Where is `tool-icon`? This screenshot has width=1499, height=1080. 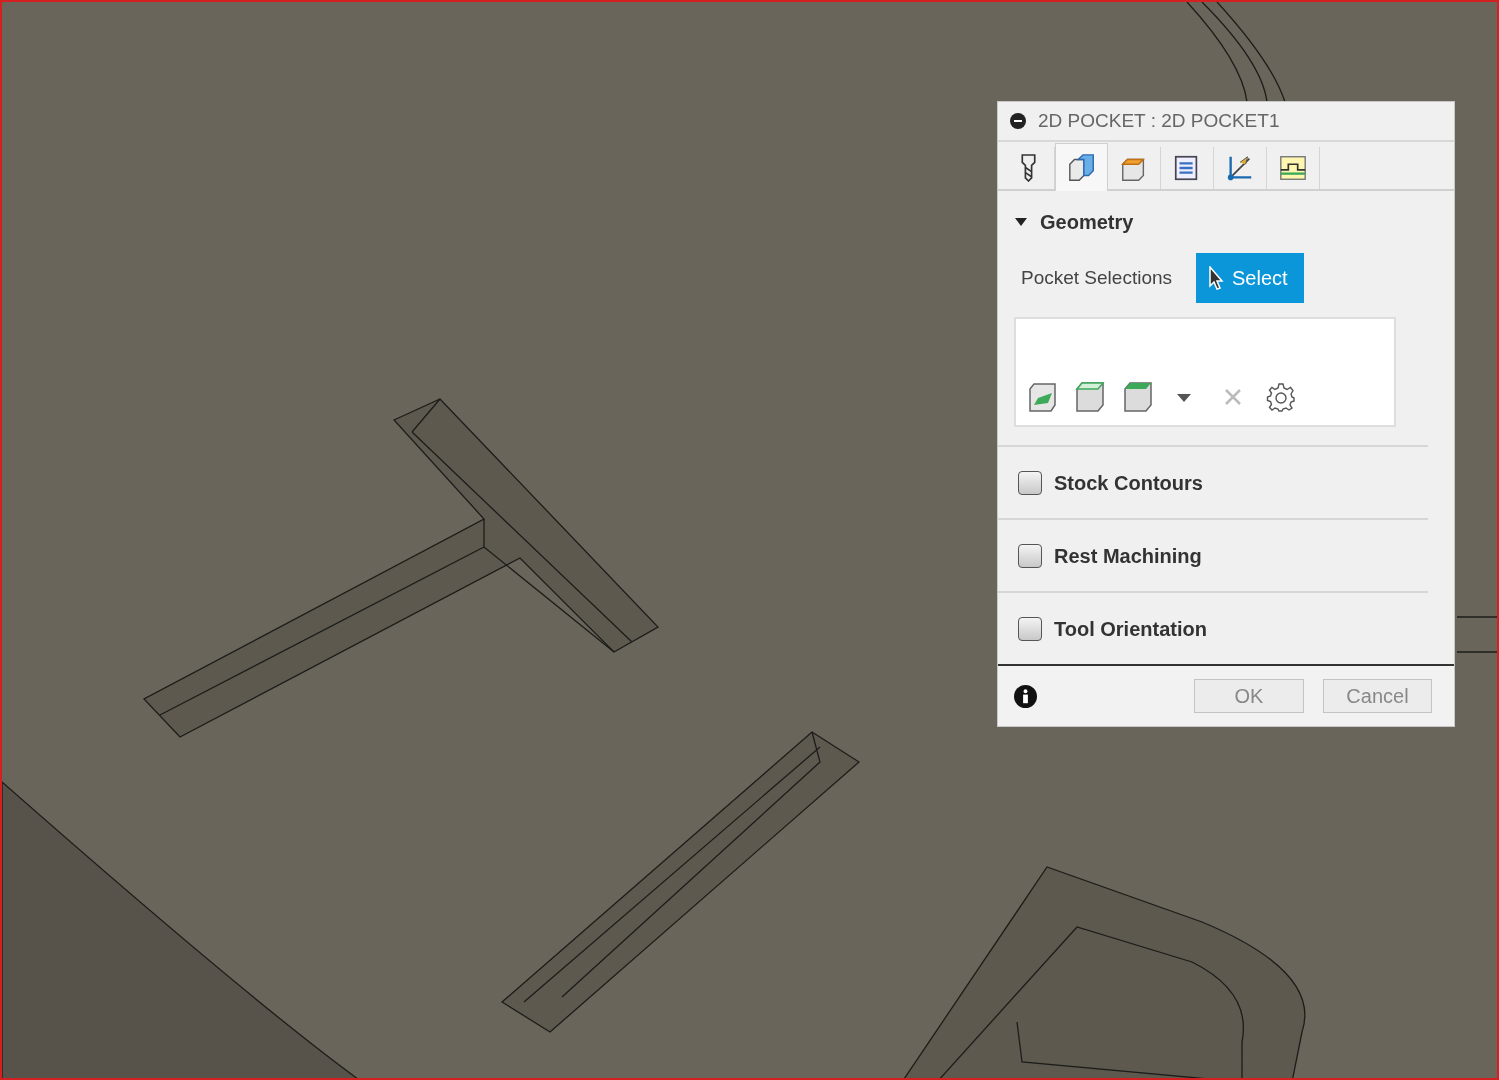
tool-icon is located at coordinates (1028, 168).